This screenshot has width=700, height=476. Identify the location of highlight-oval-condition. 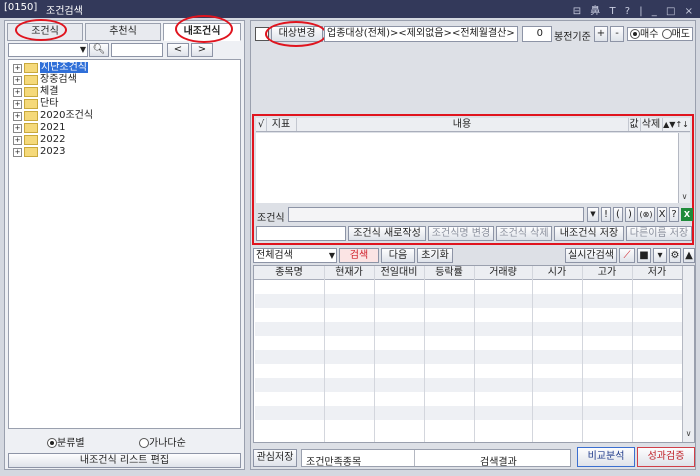
(41, 30).